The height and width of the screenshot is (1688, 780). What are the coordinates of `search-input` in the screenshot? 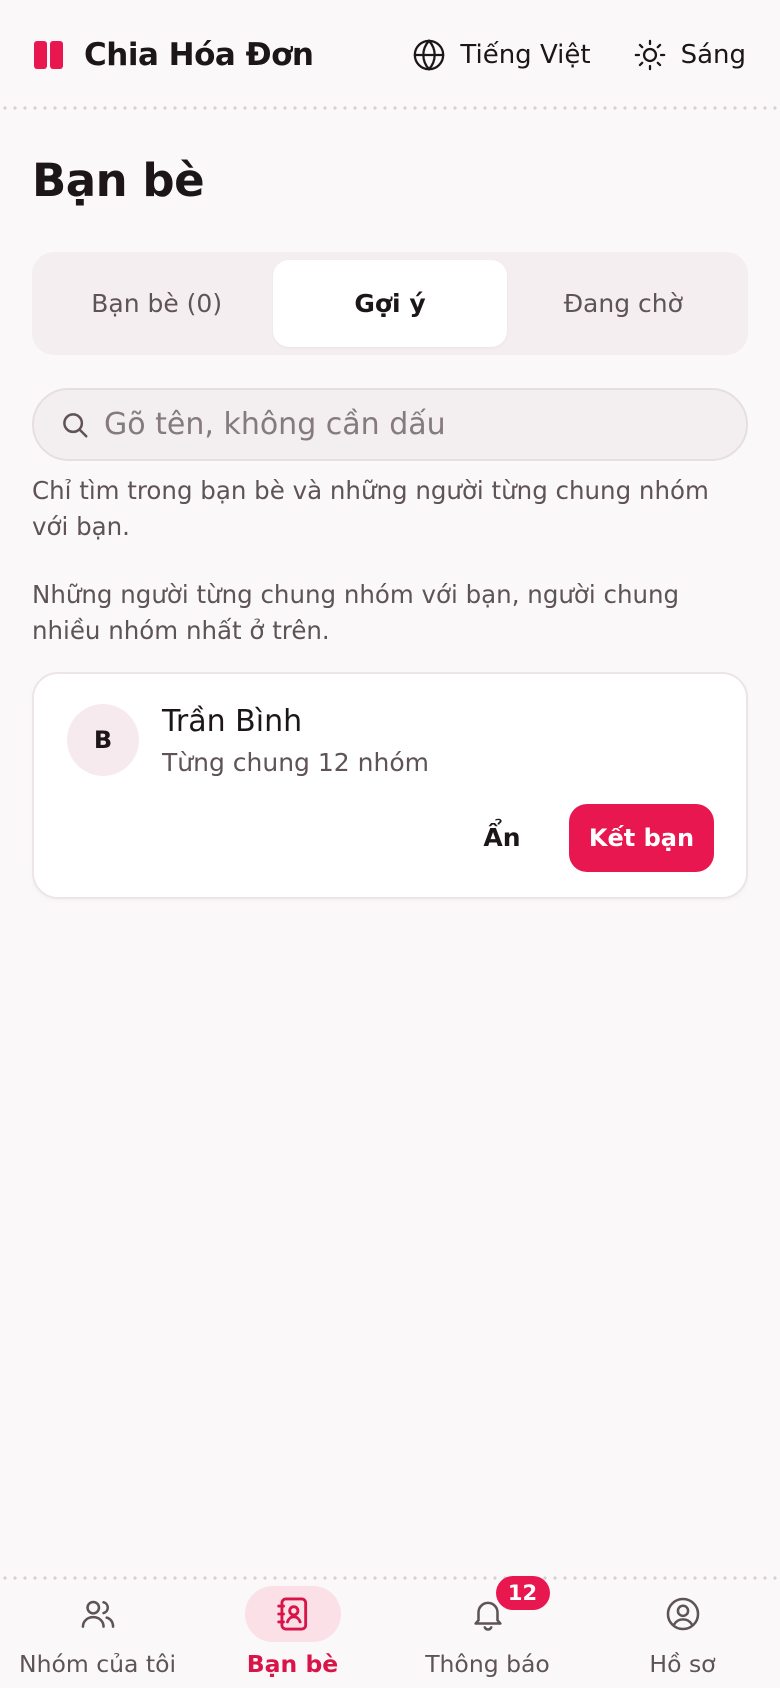 It's located at (412, 424).